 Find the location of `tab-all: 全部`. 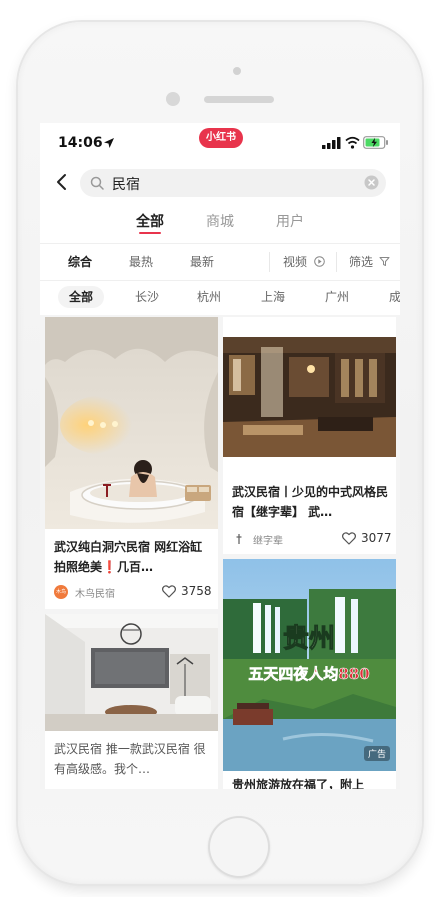

tab-all: 全部 is located at coordinates (150, 221).